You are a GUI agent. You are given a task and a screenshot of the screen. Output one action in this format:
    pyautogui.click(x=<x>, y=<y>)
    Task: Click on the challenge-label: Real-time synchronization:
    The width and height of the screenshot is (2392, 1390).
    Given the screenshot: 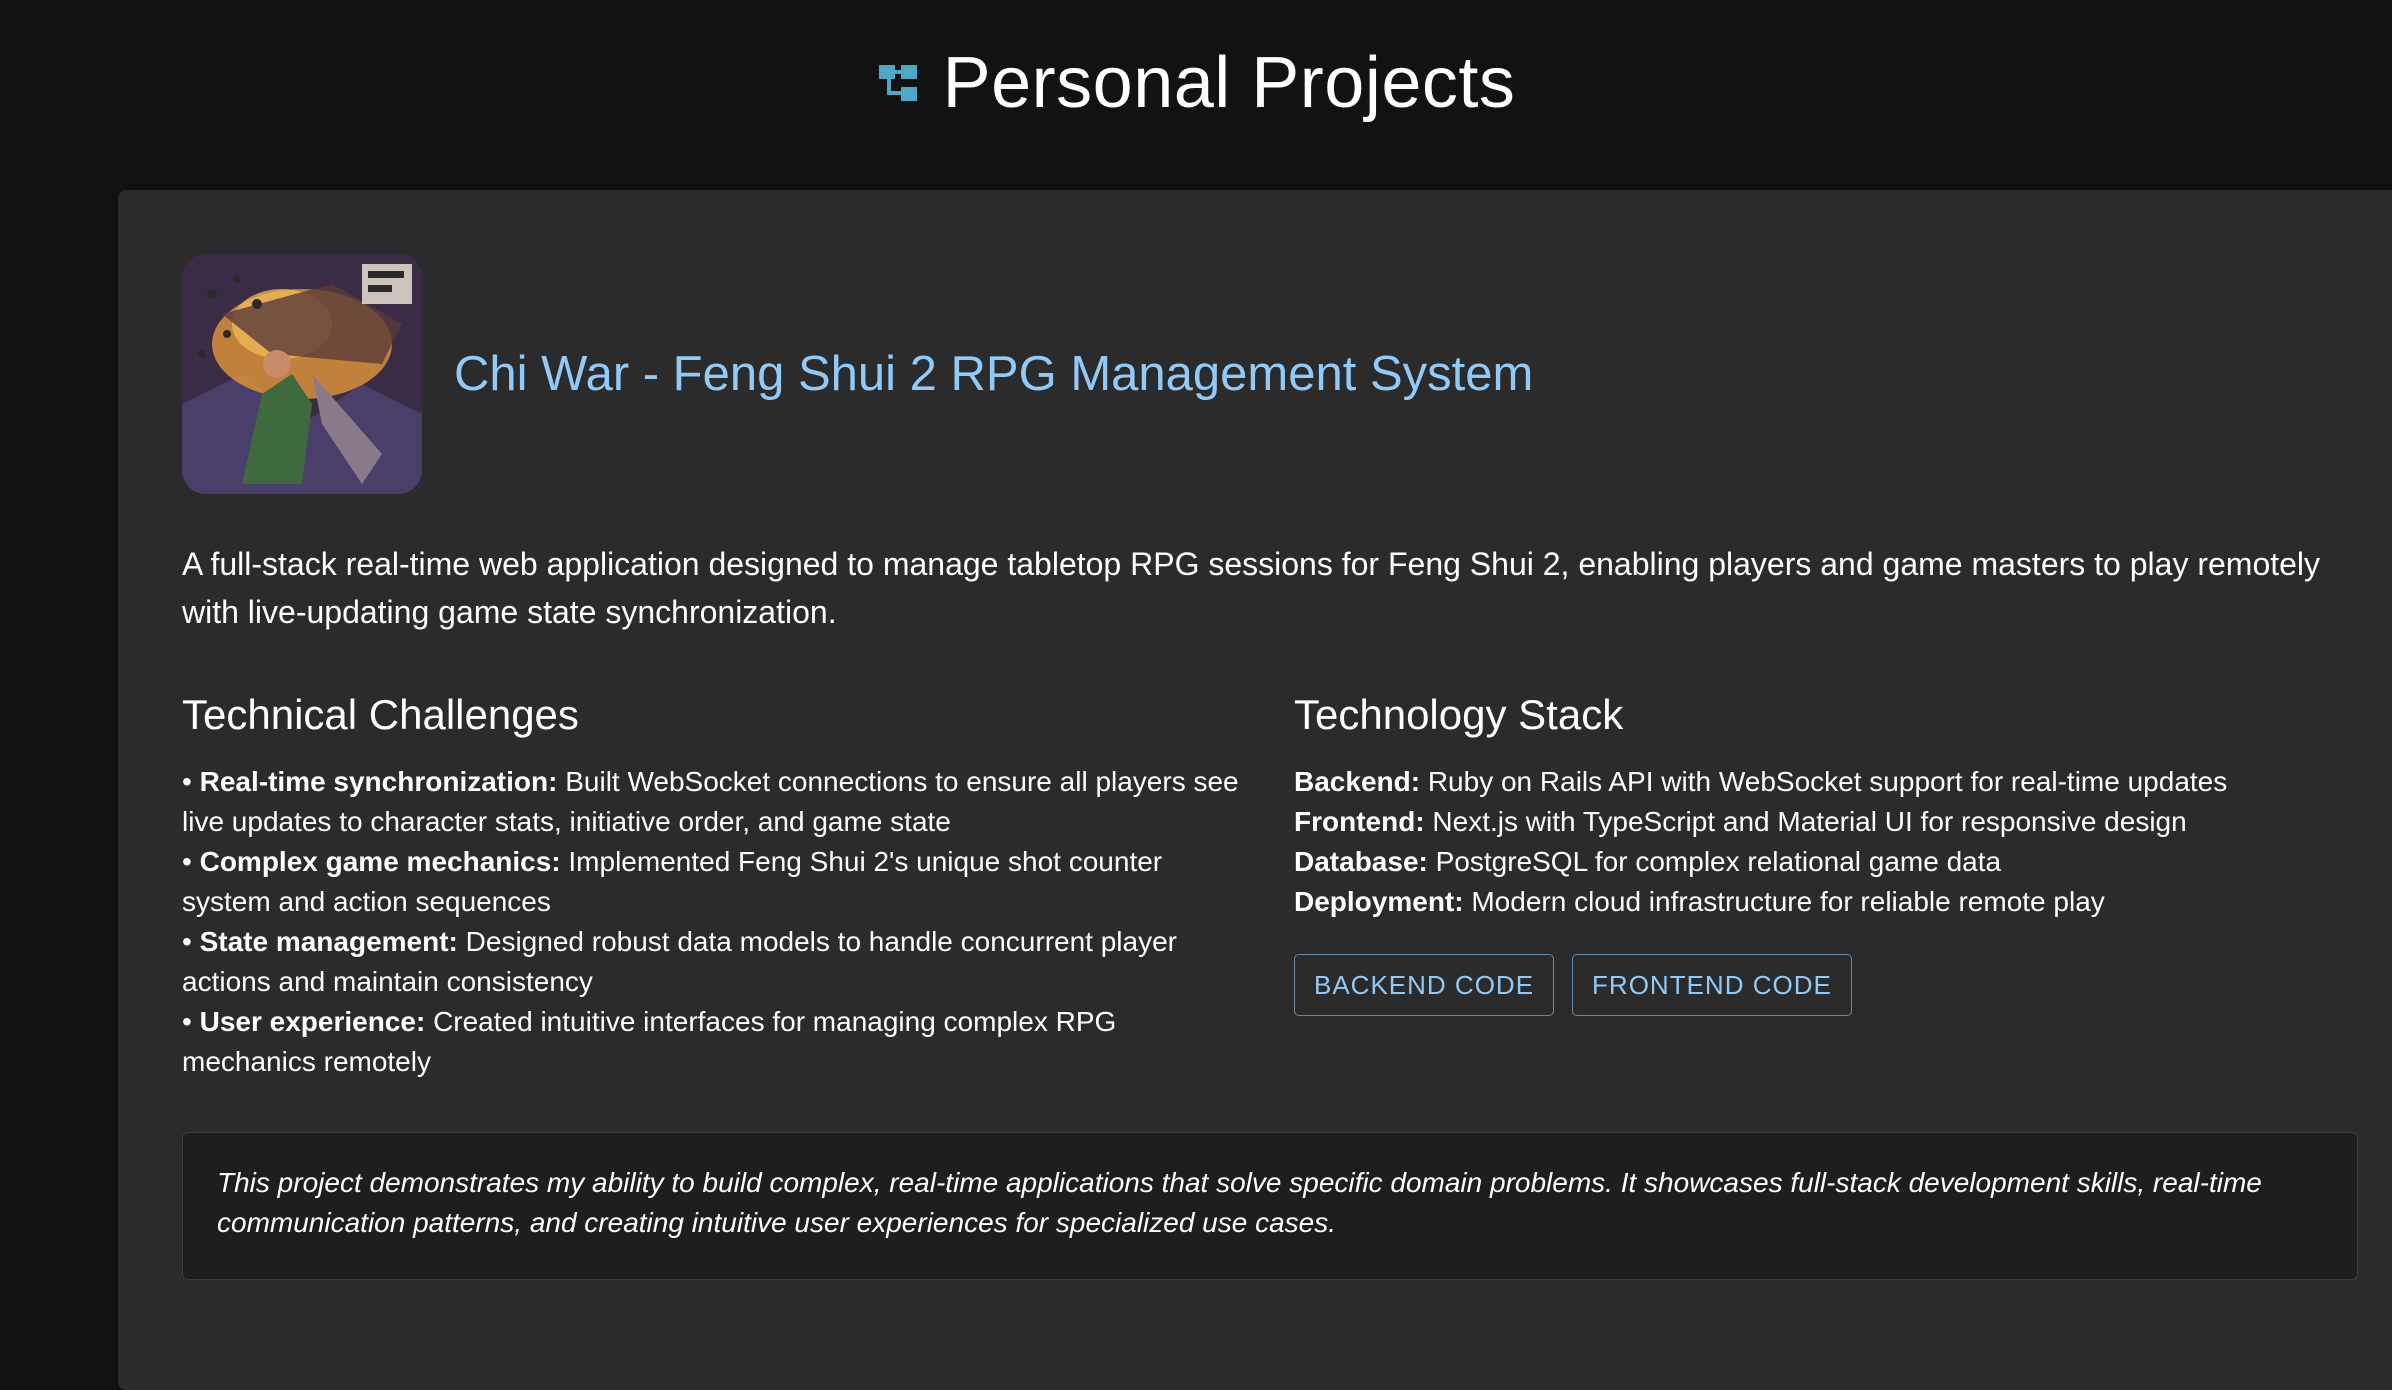 What is the action you would take?
    pyautogui.click(x=378, y=781)
    